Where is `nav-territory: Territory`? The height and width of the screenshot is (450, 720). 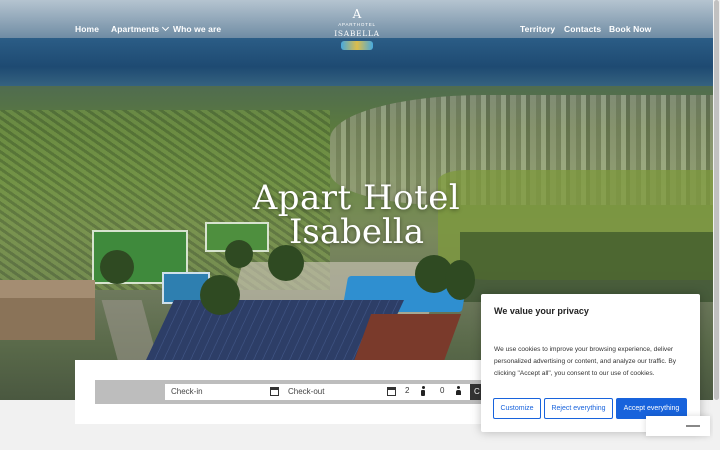
nav-territory: Territory is located at coordinates (537, 29).